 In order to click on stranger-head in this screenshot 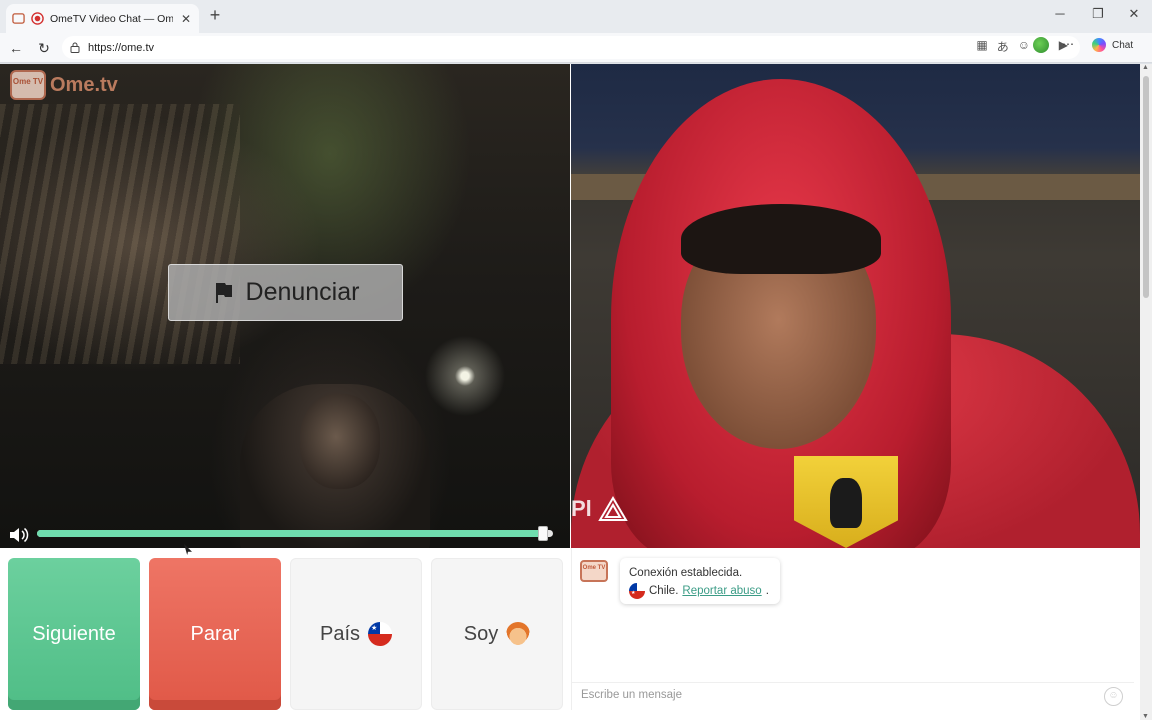, I will do `click(340, 441)`.